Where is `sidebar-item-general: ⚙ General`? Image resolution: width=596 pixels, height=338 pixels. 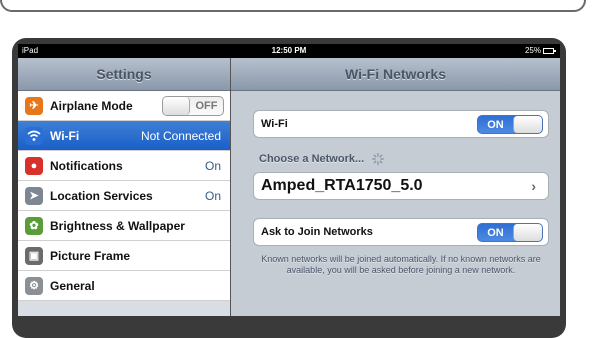 sidebar-item-general: ⚙ General is located at coordinates (124, 286).